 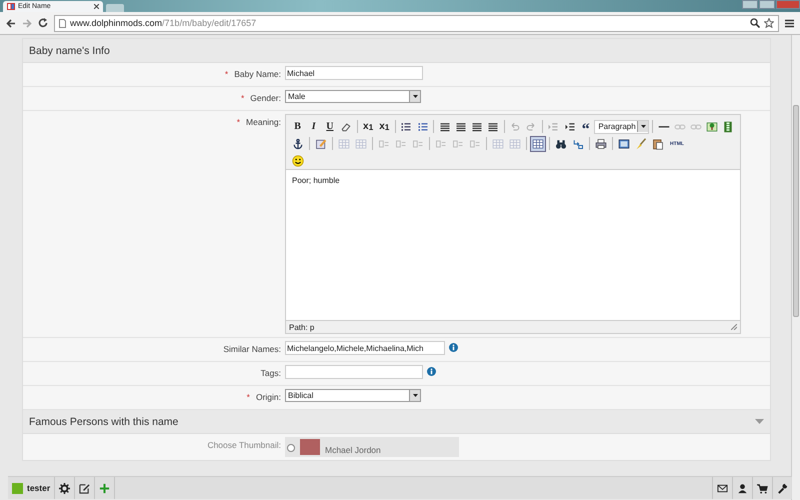 What do you see at coordinates (561, 144) in the screenshot?
I see `binoculars-icon` at bounding box center [561, 144].